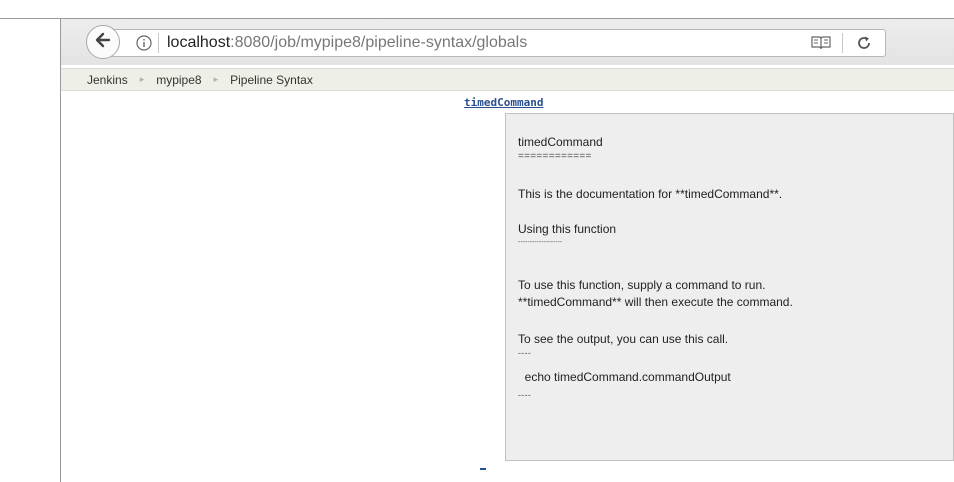  Describe the element at coordinates (525, 353) in the screenshot. I see `doc-code-fence-open: ----` at that location.